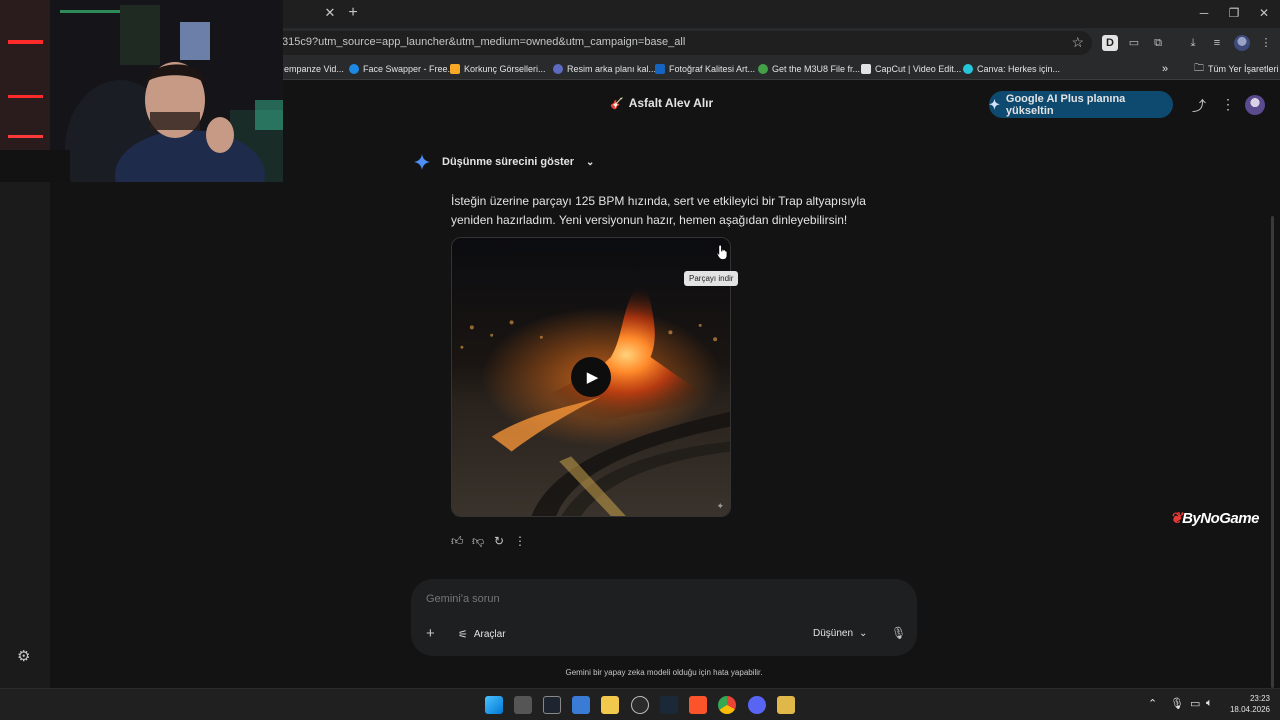  I want to click on upgrade-plan-label: Google AI Plus planına yükseltin, so click(1065, 104).